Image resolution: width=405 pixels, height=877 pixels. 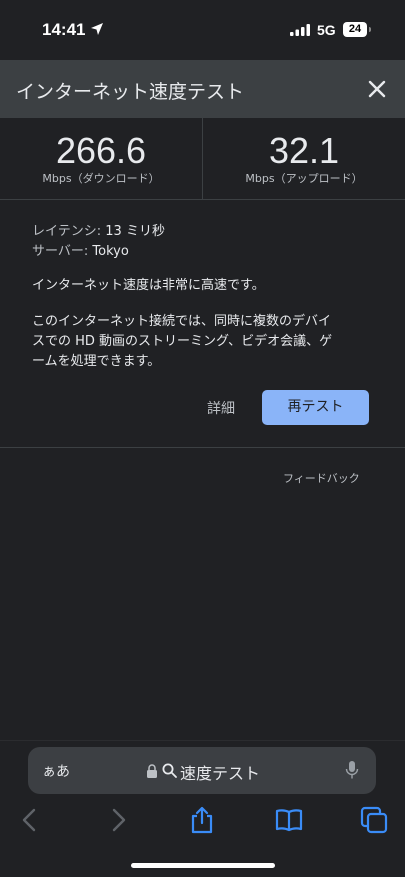 I want to click on server-row: サーバー: Tokyo, so click(x=204, y=252).